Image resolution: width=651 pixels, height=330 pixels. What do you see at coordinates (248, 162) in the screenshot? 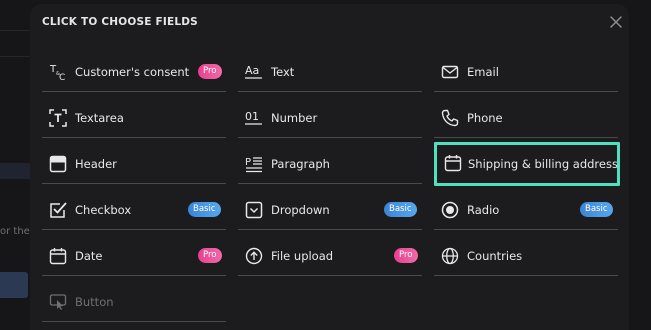
I see `svg-text: P` at bounding box center [248, 162].